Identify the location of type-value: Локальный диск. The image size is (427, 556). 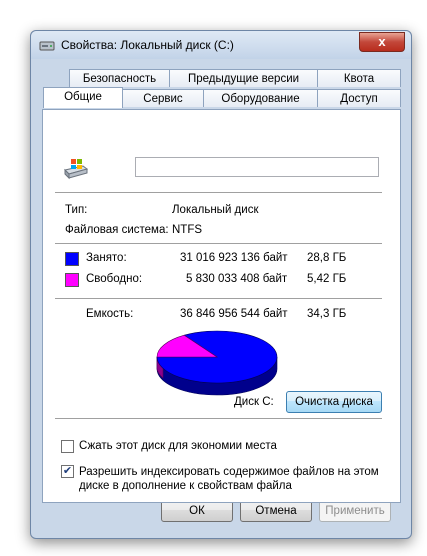
(215, 210).